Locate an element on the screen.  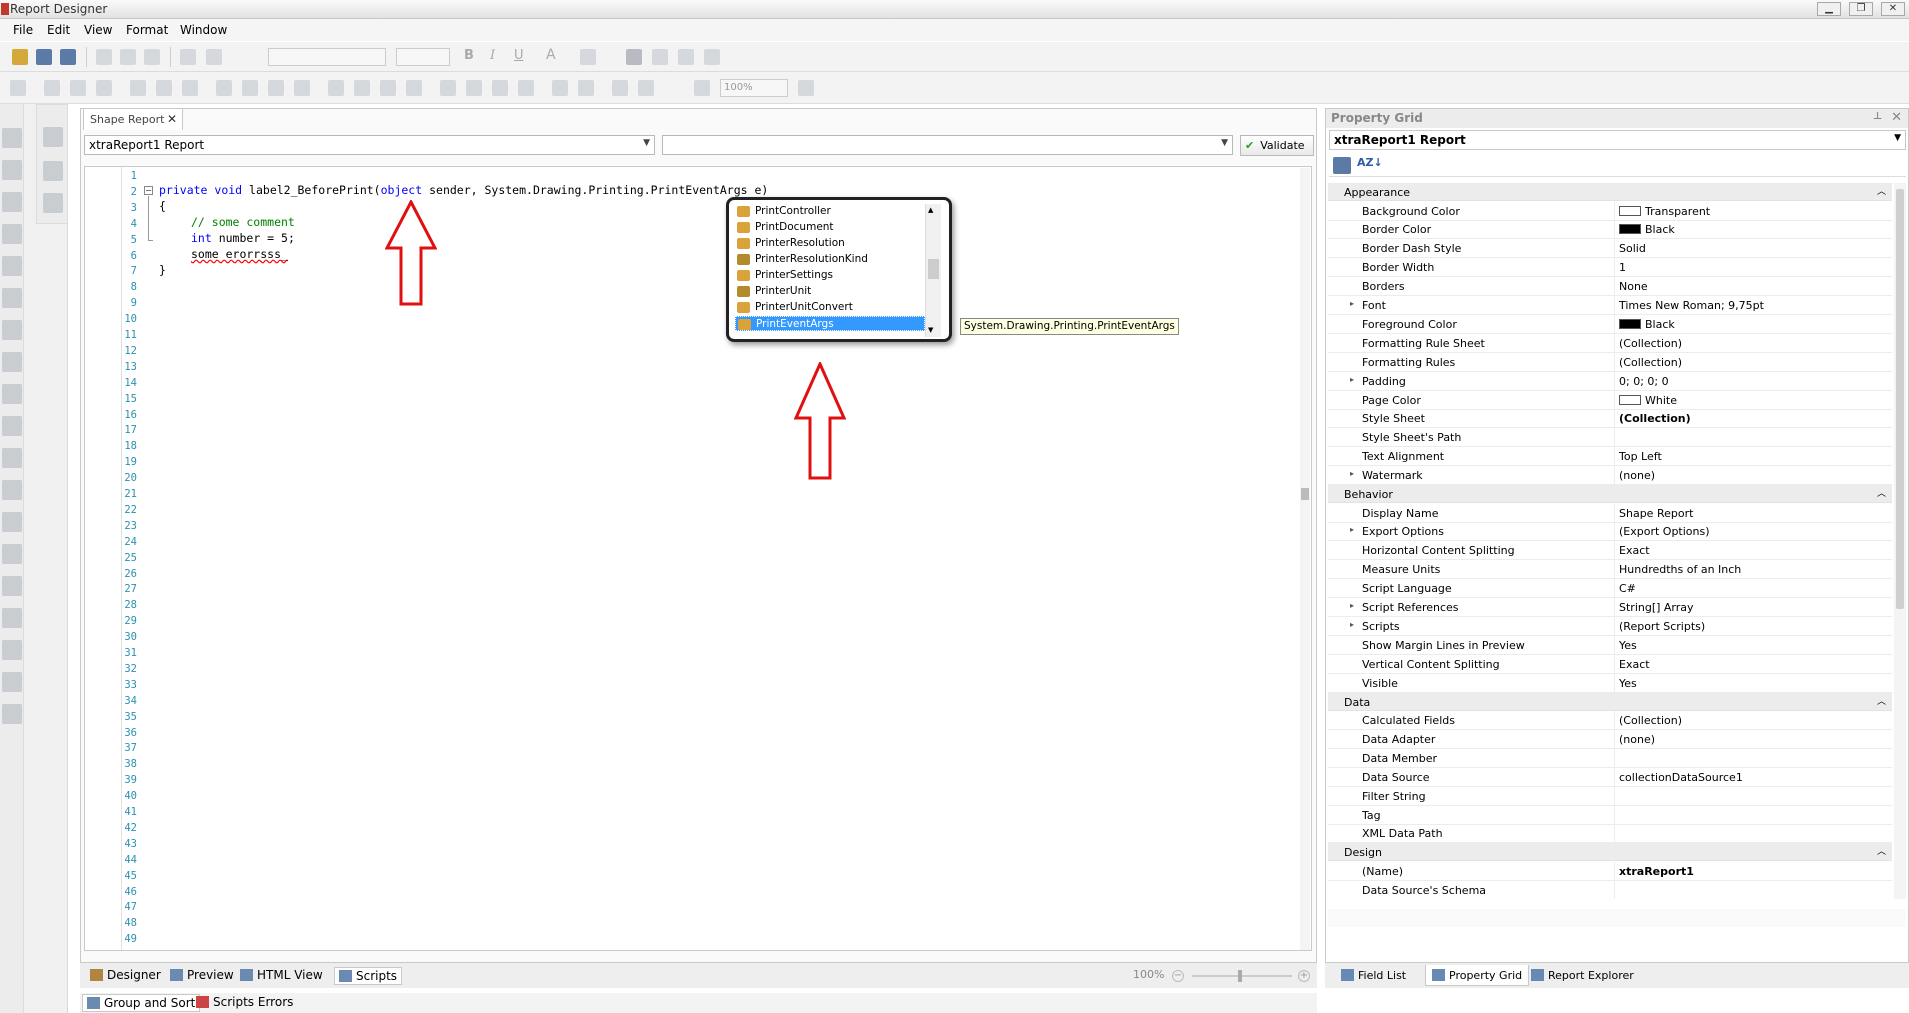
property-row: XML Data Path is located at coordinates (1610, 834).